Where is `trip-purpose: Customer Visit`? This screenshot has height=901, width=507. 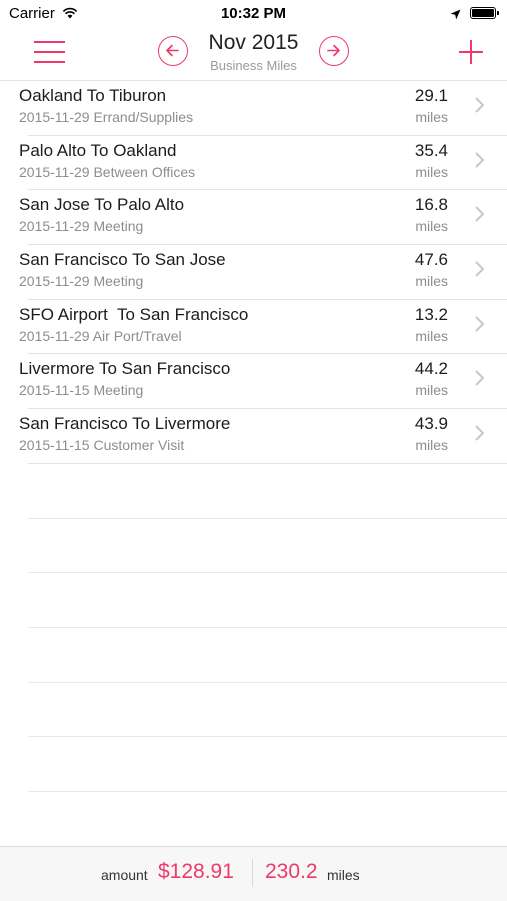
trip-purpose: Customer Visit is located at coordinates (139, 445).